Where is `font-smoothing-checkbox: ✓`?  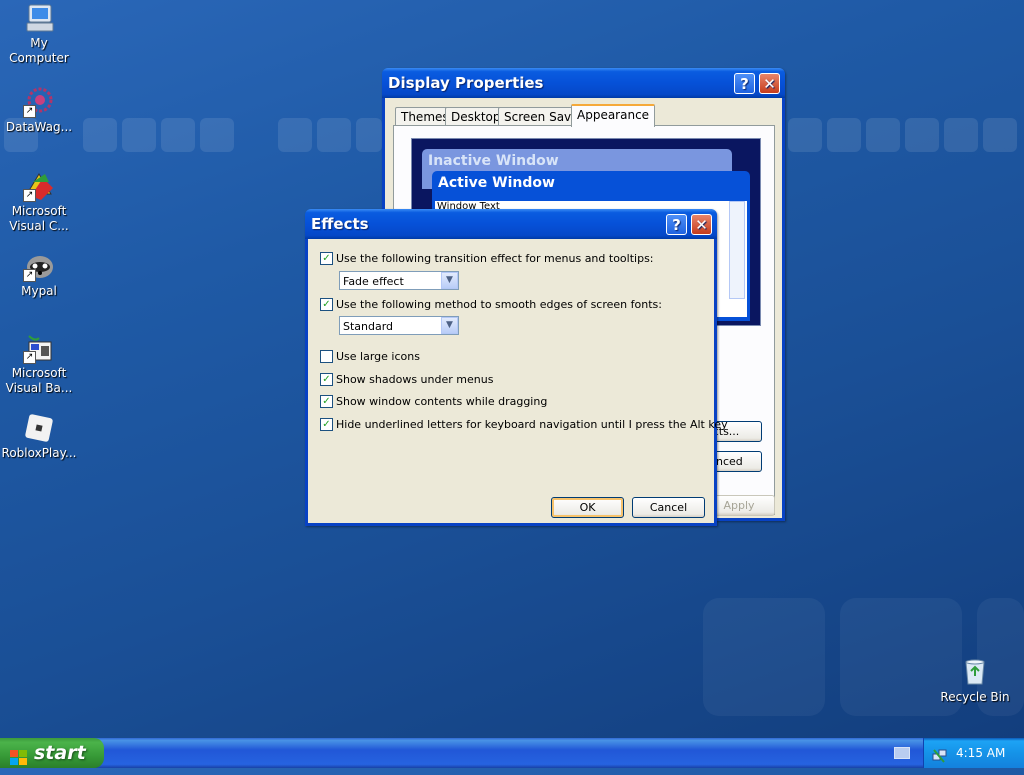
font-smoothing-checkbox: ✓ is located at coordinates (326, 304).